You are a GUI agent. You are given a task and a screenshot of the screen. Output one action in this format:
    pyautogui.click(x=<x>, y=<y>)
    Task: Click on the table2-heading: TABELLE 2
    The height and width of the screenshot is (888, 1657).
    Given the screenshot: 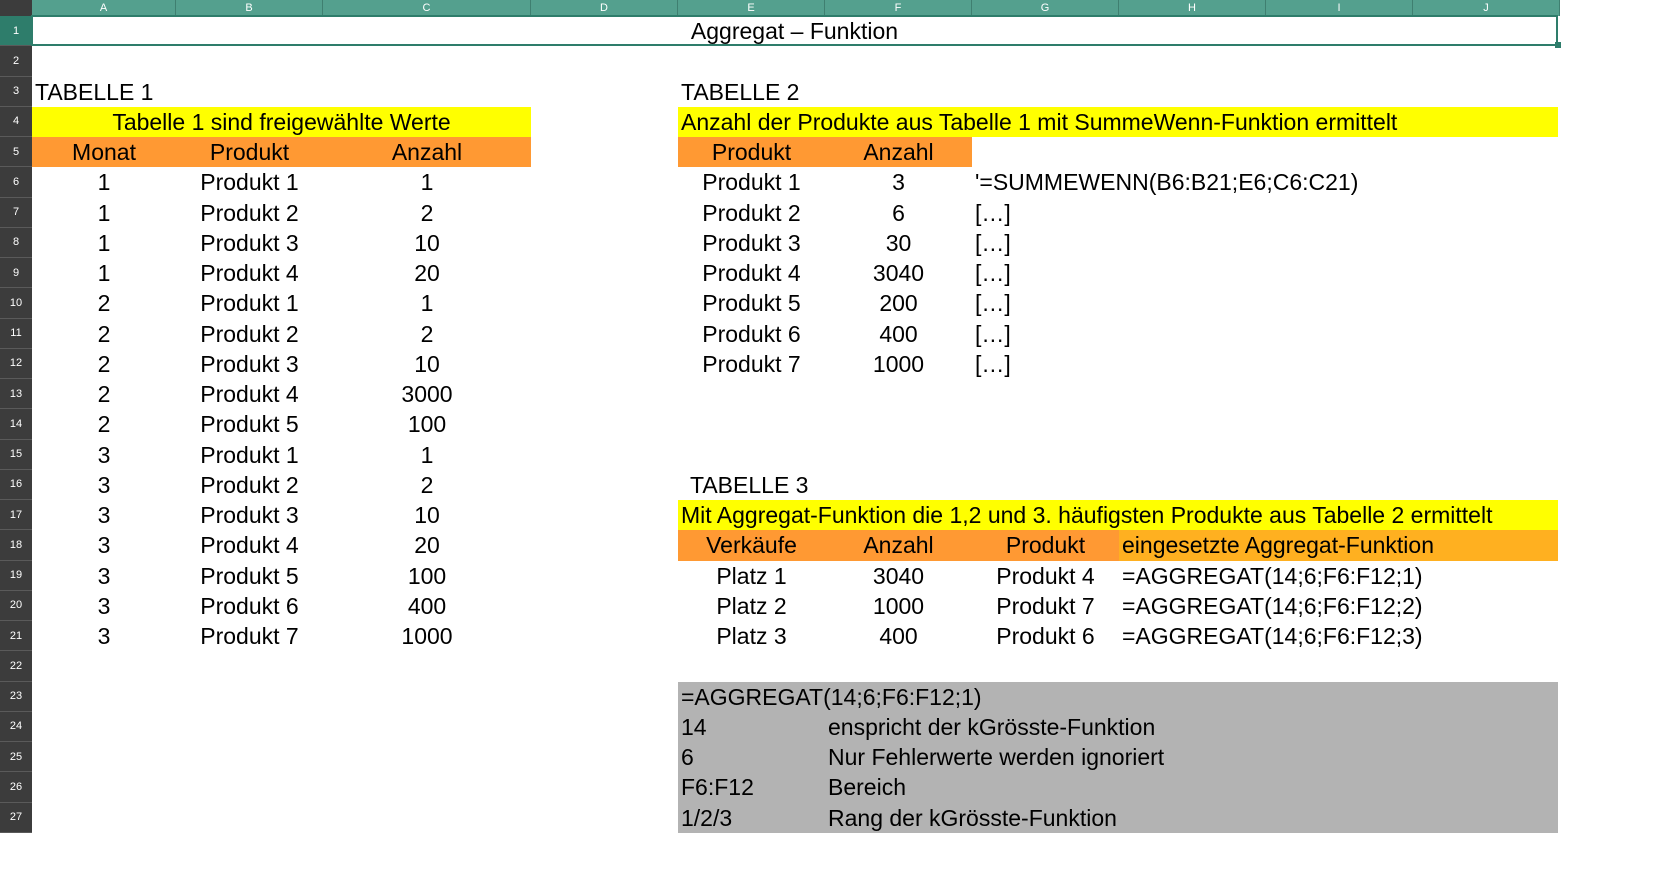 What is the action you would take?
    pyautogui.click(x=829, y=92)
    